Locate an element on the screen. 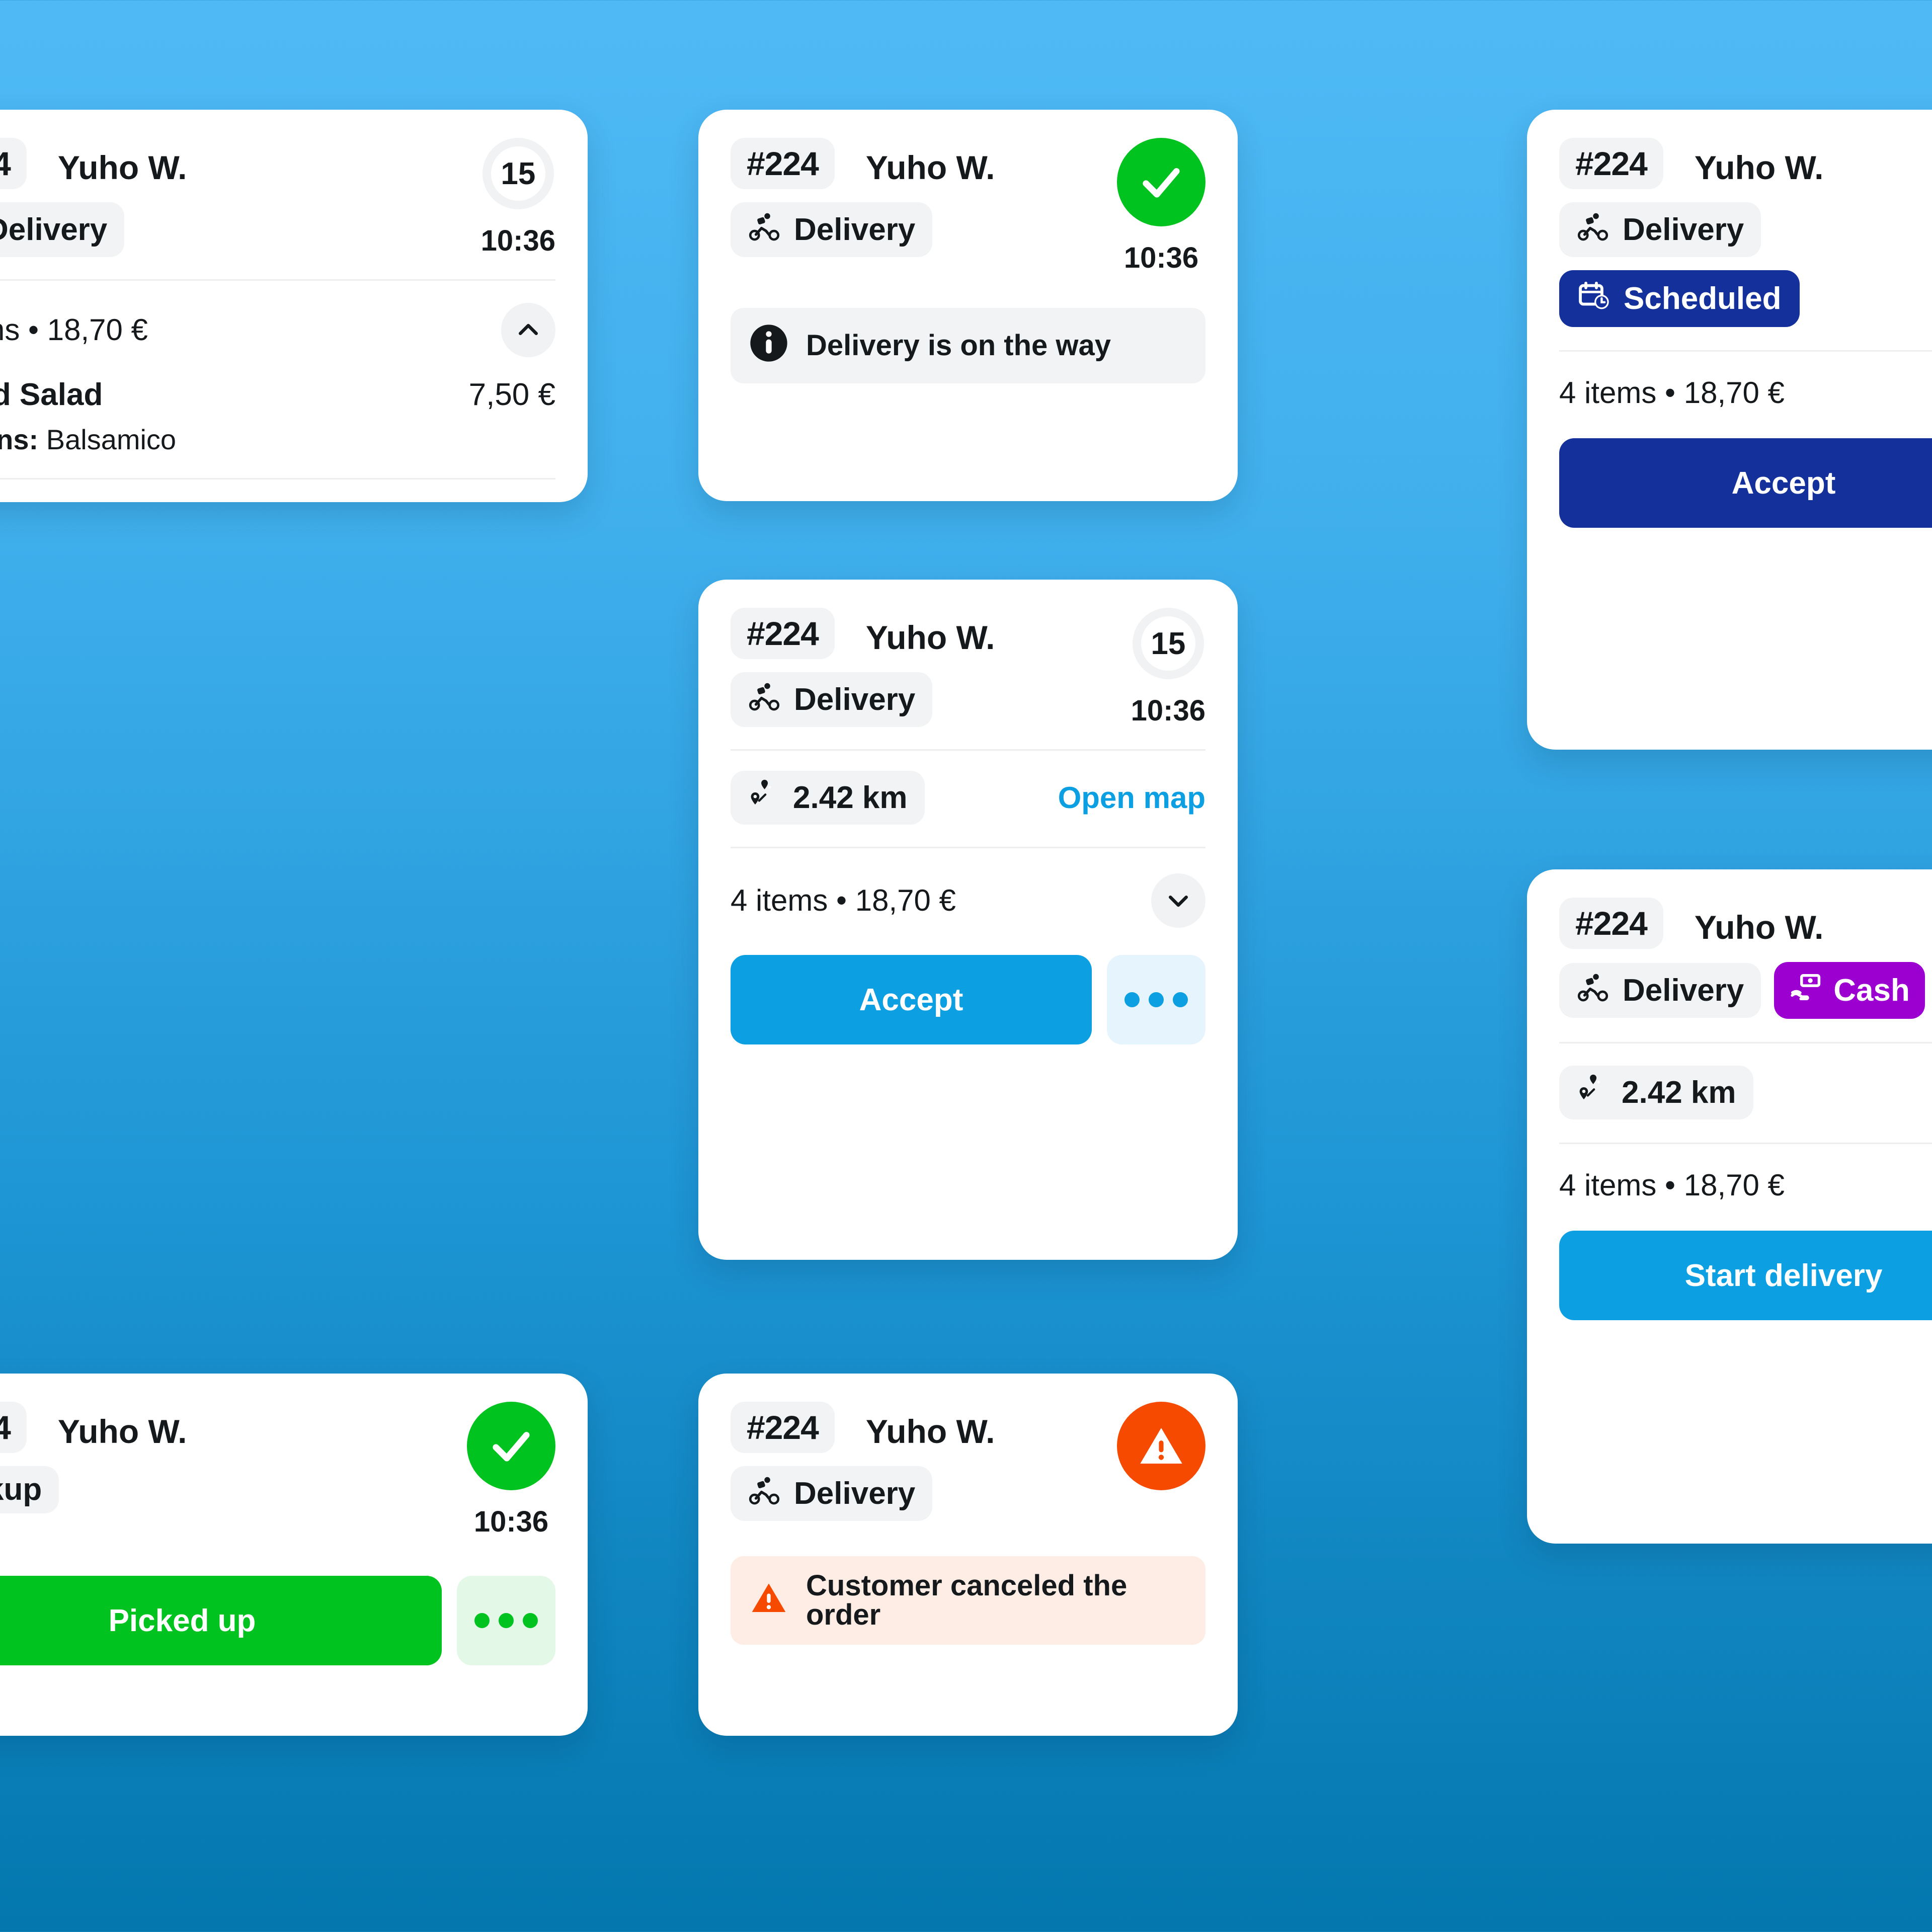 Image resolution: width=1932 pixels, height=1932 pixels. status-notice: Customer canceled the order is located at coordinates (968, 1600).